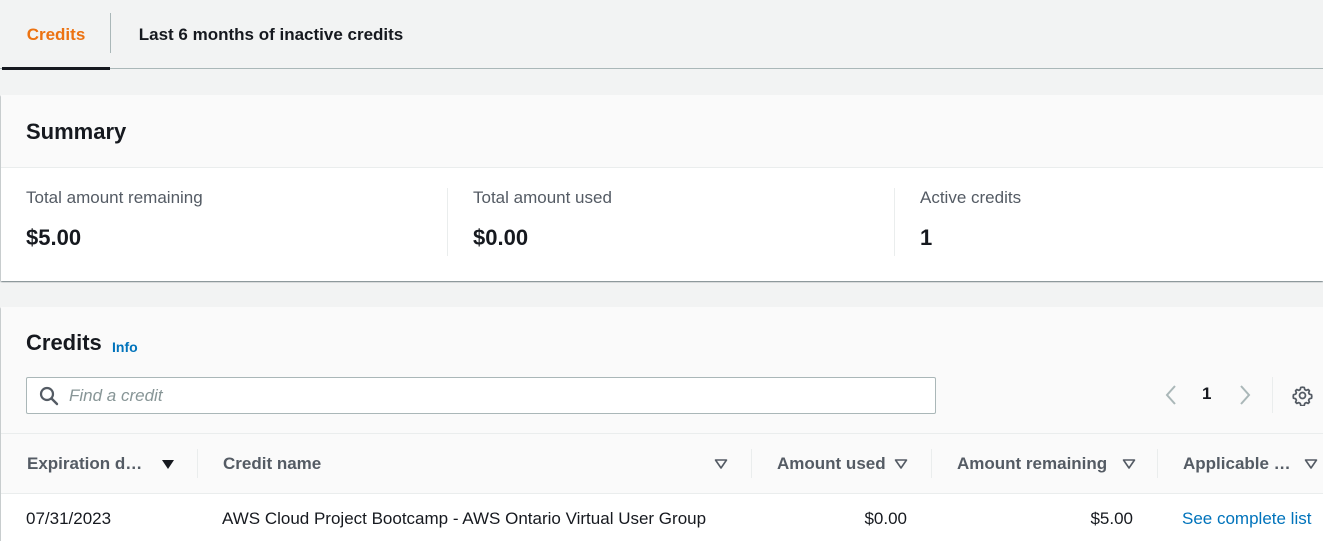 This screenshot has height=541, width=1323. What do you see at coordinates (831, 463) in the screenshot?
I see `column-header-label: Amount used` at bounding box center [831, 463].